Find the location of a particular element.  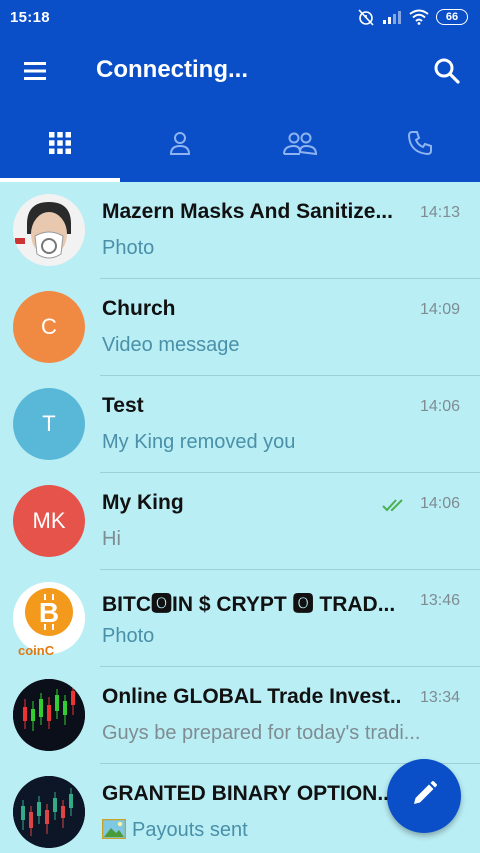

group-icon is located at coordinates (300, 145).